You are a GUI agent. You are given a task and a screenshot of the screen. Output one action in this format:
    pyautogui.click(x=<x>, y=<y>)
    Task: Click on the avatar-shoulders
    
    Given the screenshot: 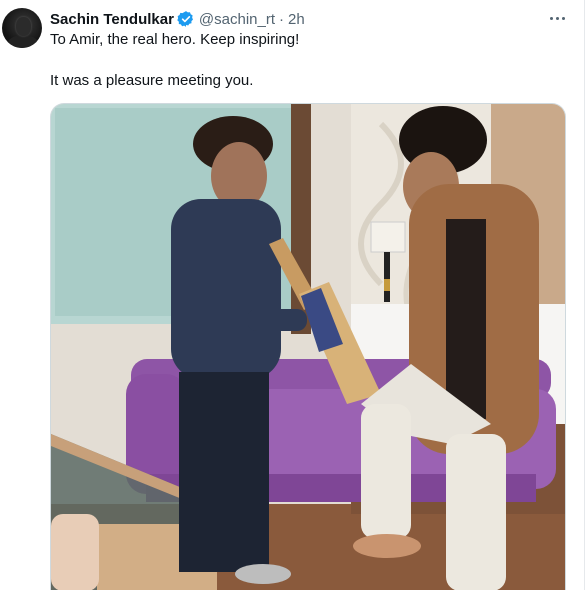 What is the action you would take?
    pyautogui.click(x=23, y=41)
    